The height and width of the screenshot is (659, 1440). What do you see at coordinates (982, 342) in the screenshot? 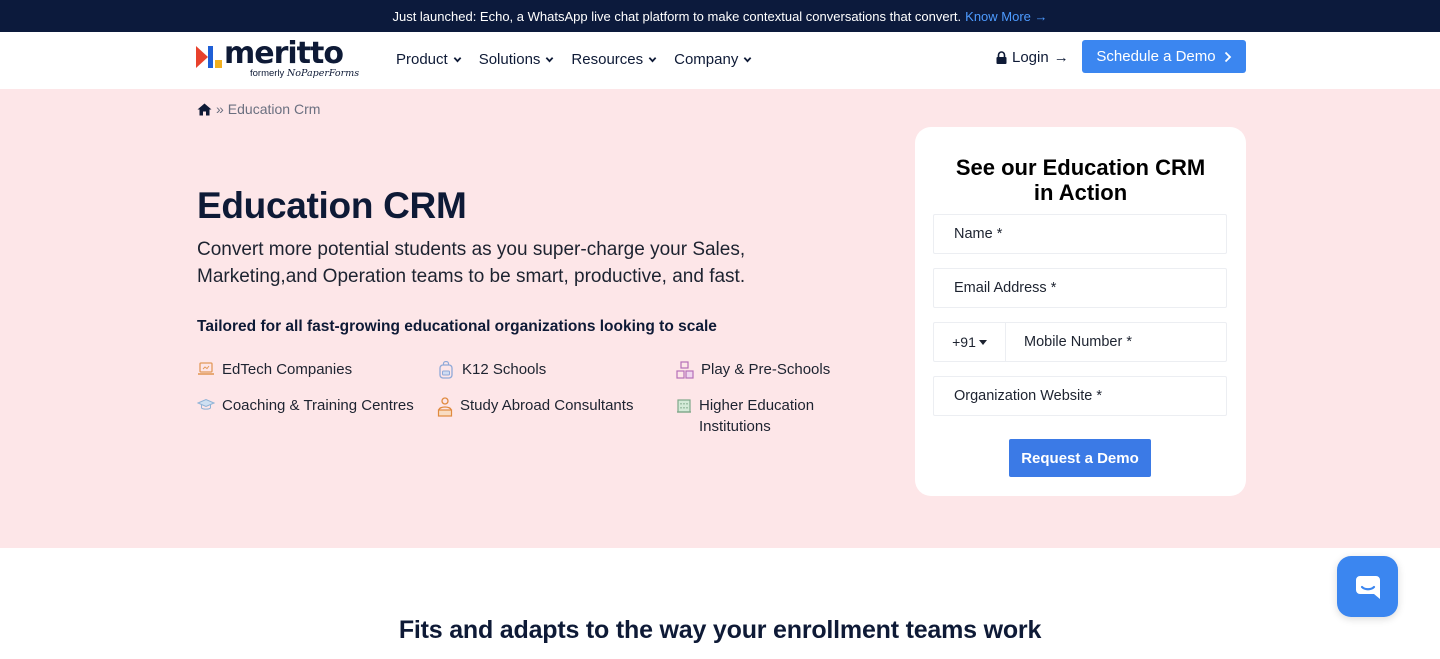
I see `caret-down-icon` at bounding box center [982, 342].